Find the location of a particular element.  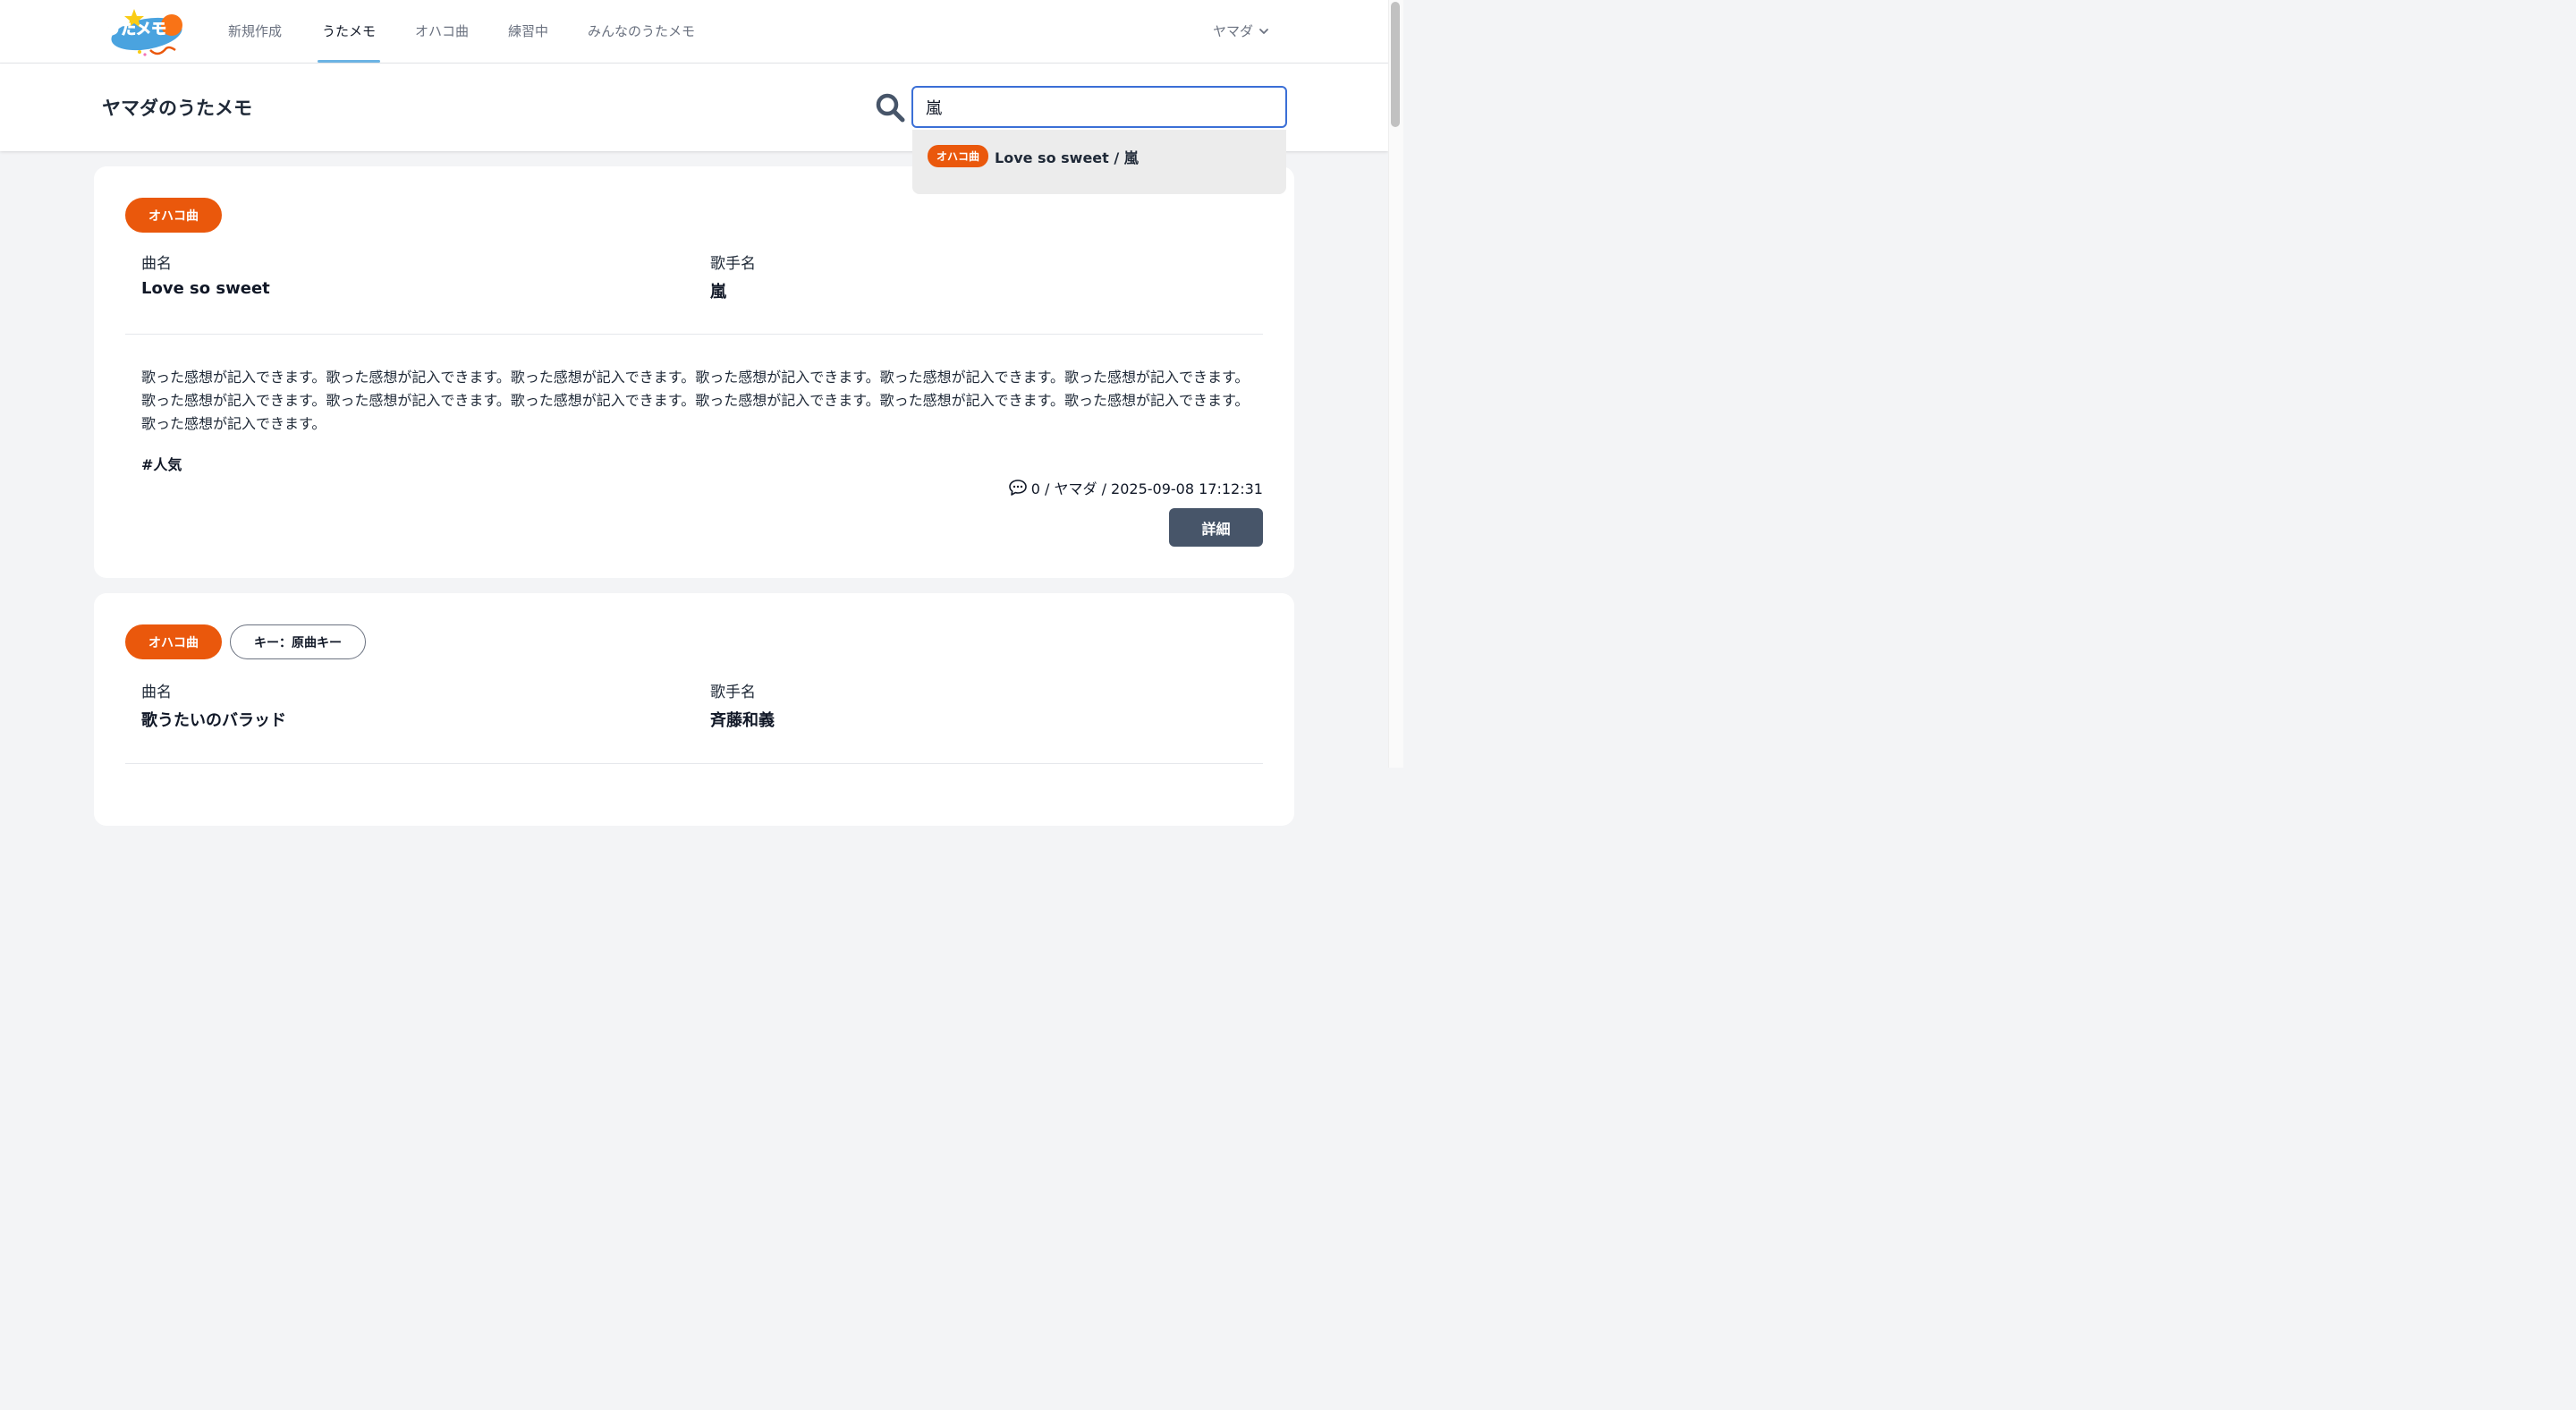

scrollbar-thumb is located at coordinates (1395, 65).